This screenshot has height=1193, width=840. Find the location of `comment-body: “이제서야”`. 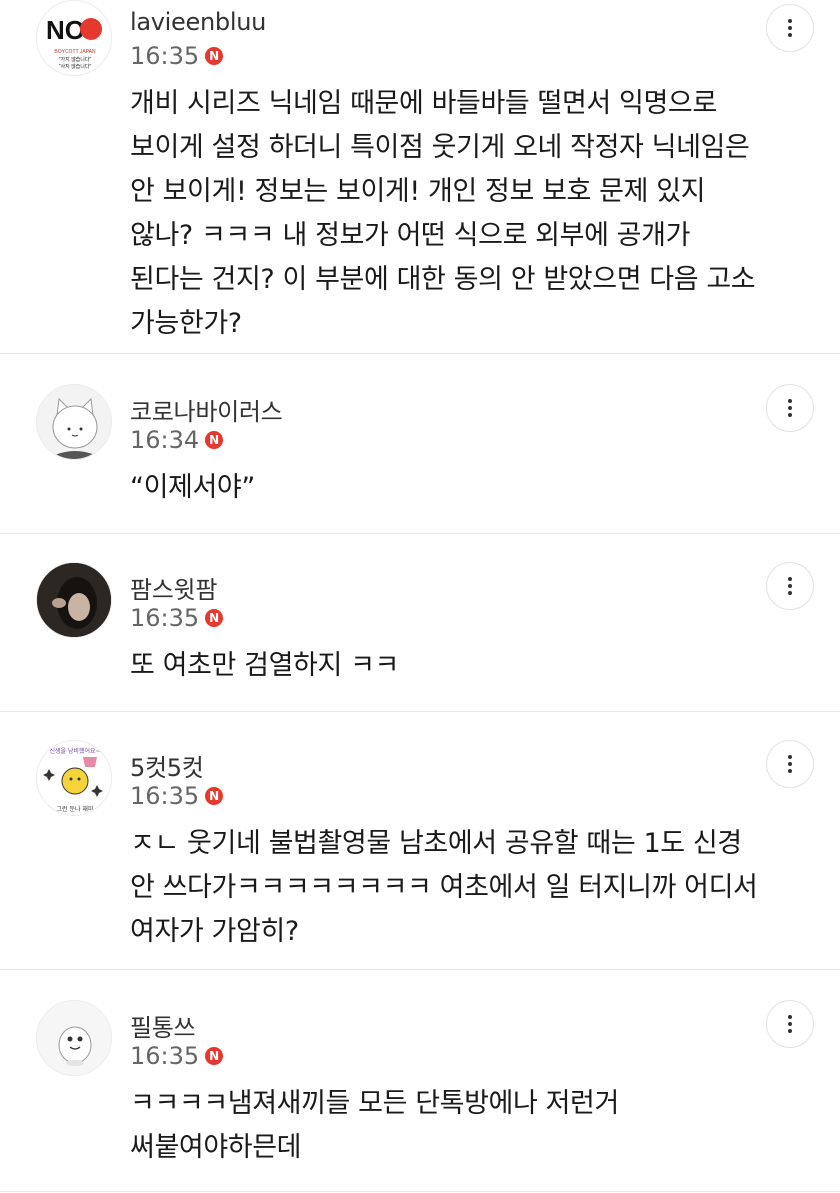

comment-body: “이제서야” is located at coordinates (455, 488).